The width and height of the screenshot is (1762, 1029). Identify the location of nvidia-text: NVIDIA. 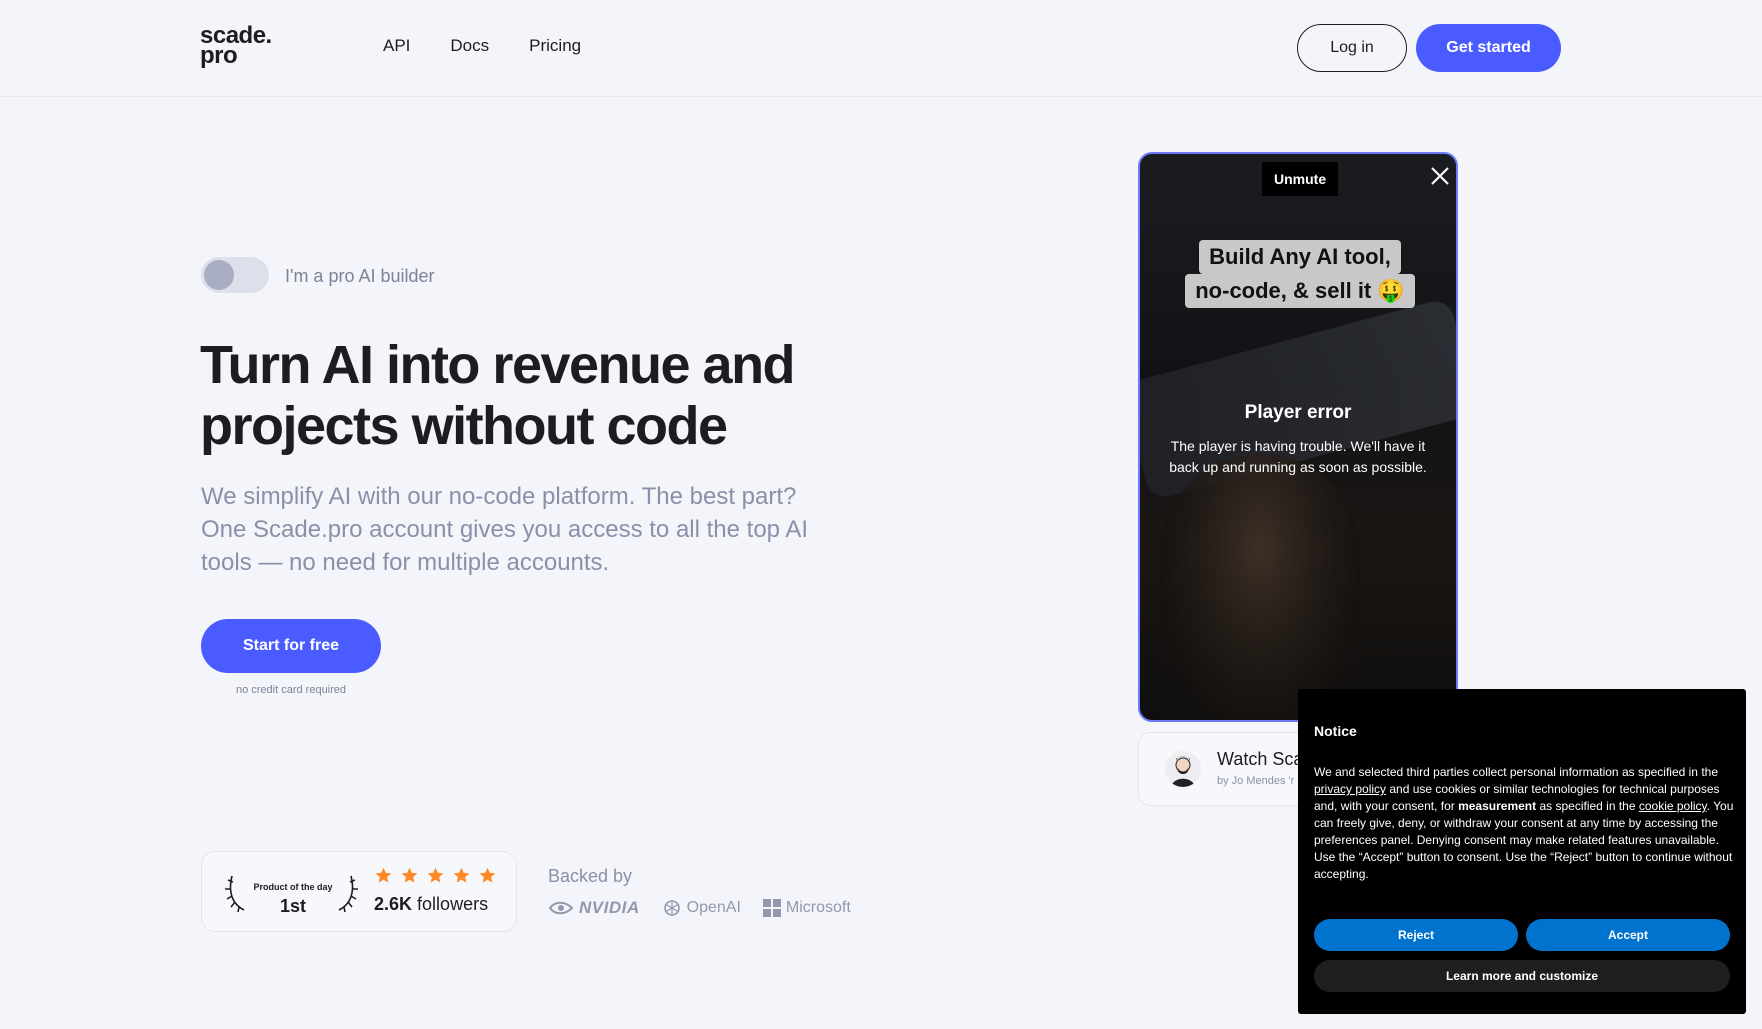
(609, 907).